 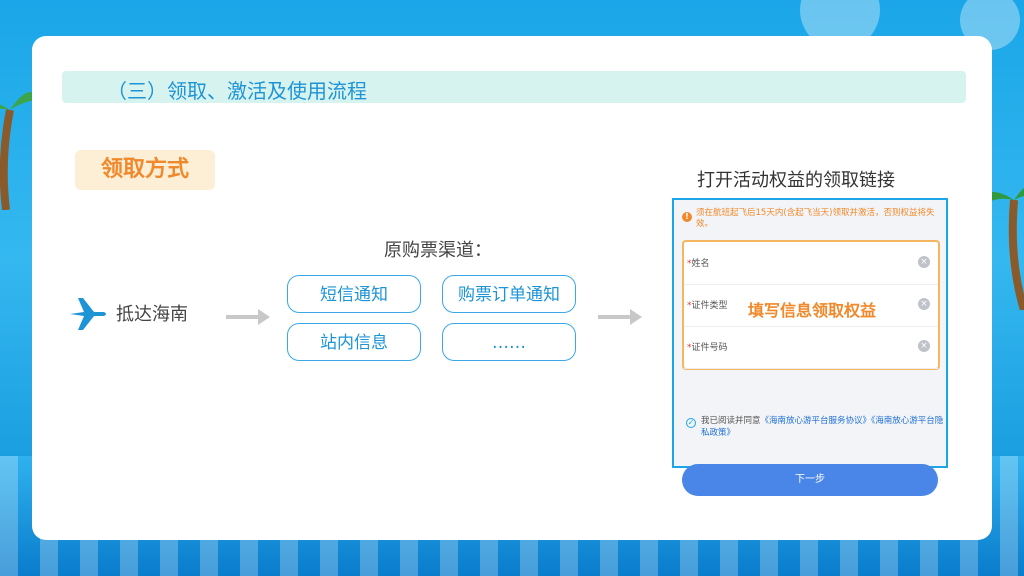 What do you see at coordinates (152, 314) in the screenshot?
I see `arrive-hainan-label: 抵达海南` at bounding box center [152, 314].